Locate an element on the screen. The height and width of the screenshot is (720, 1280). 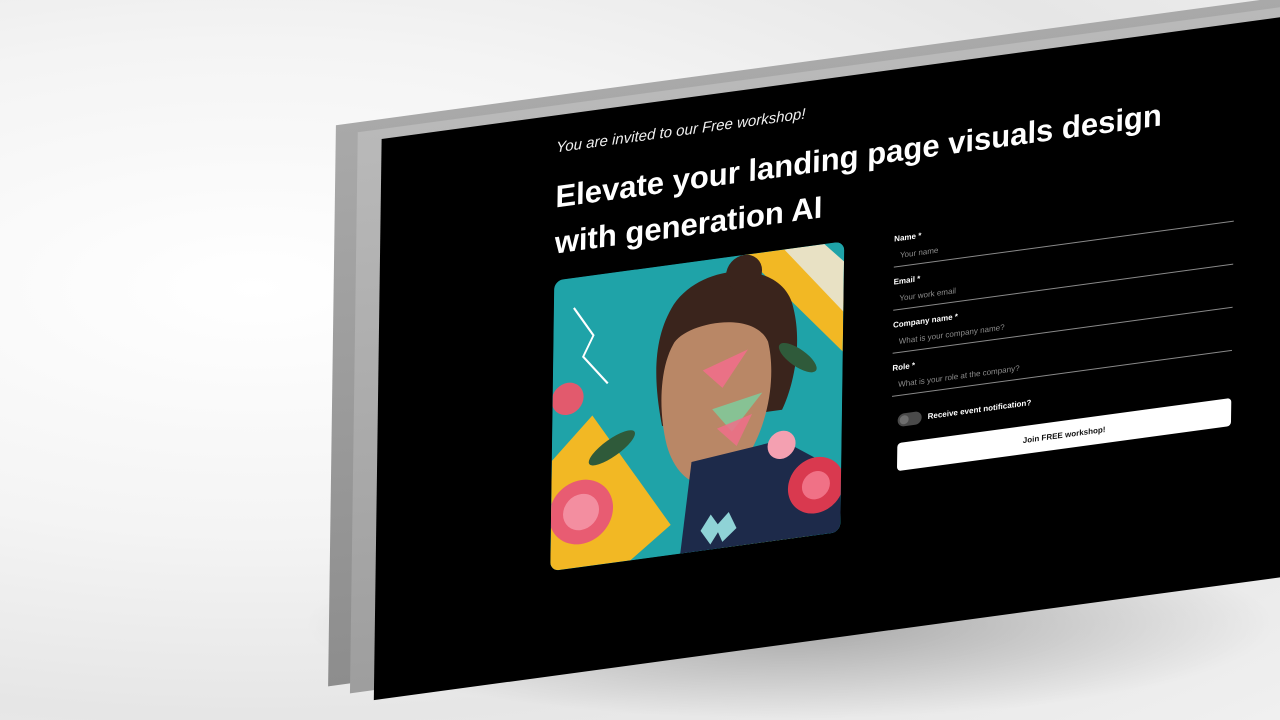
hero-image is located at coordinates (697, 406).